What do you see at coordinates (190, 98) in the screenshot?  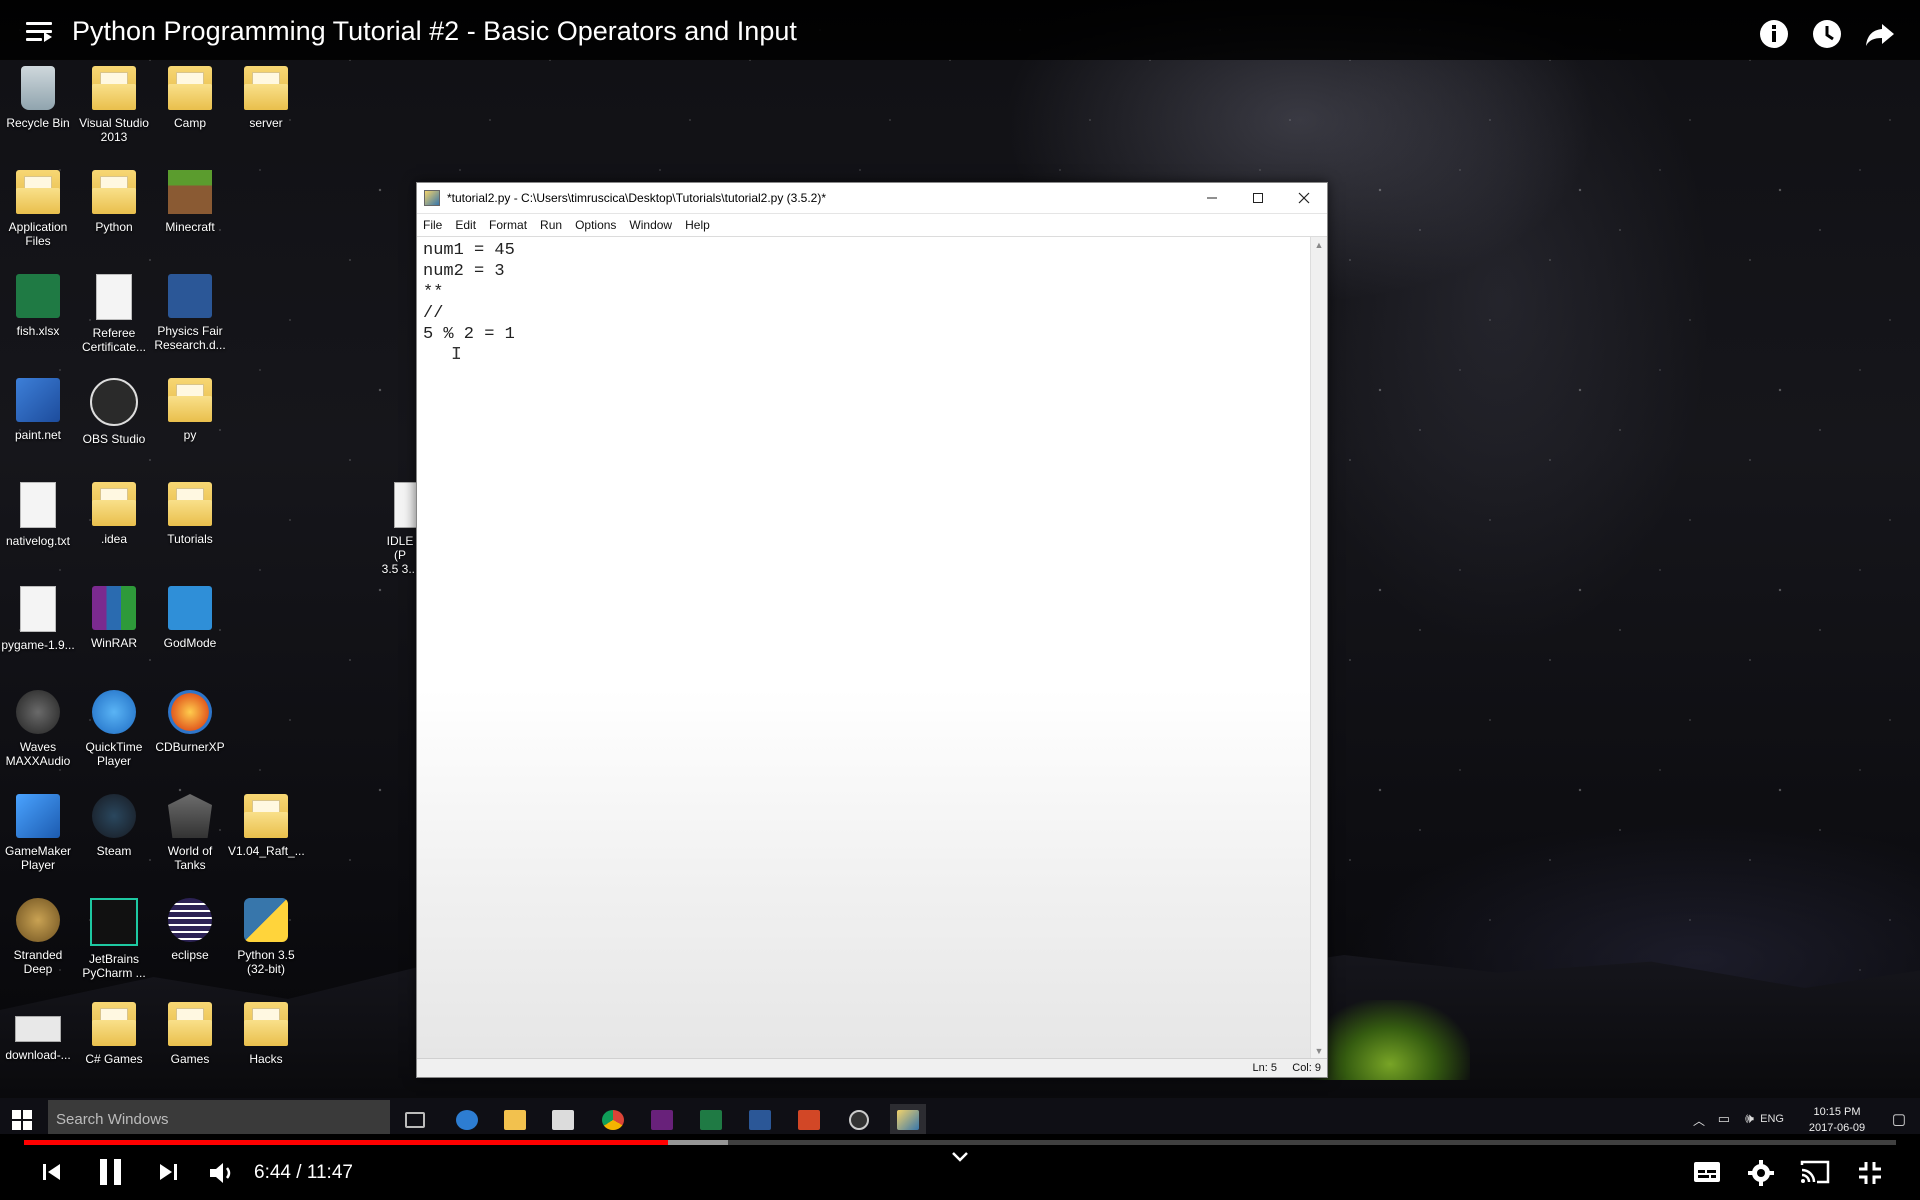 I see `desktop-icon-camp: Camp` at bounding box center [190, 98].